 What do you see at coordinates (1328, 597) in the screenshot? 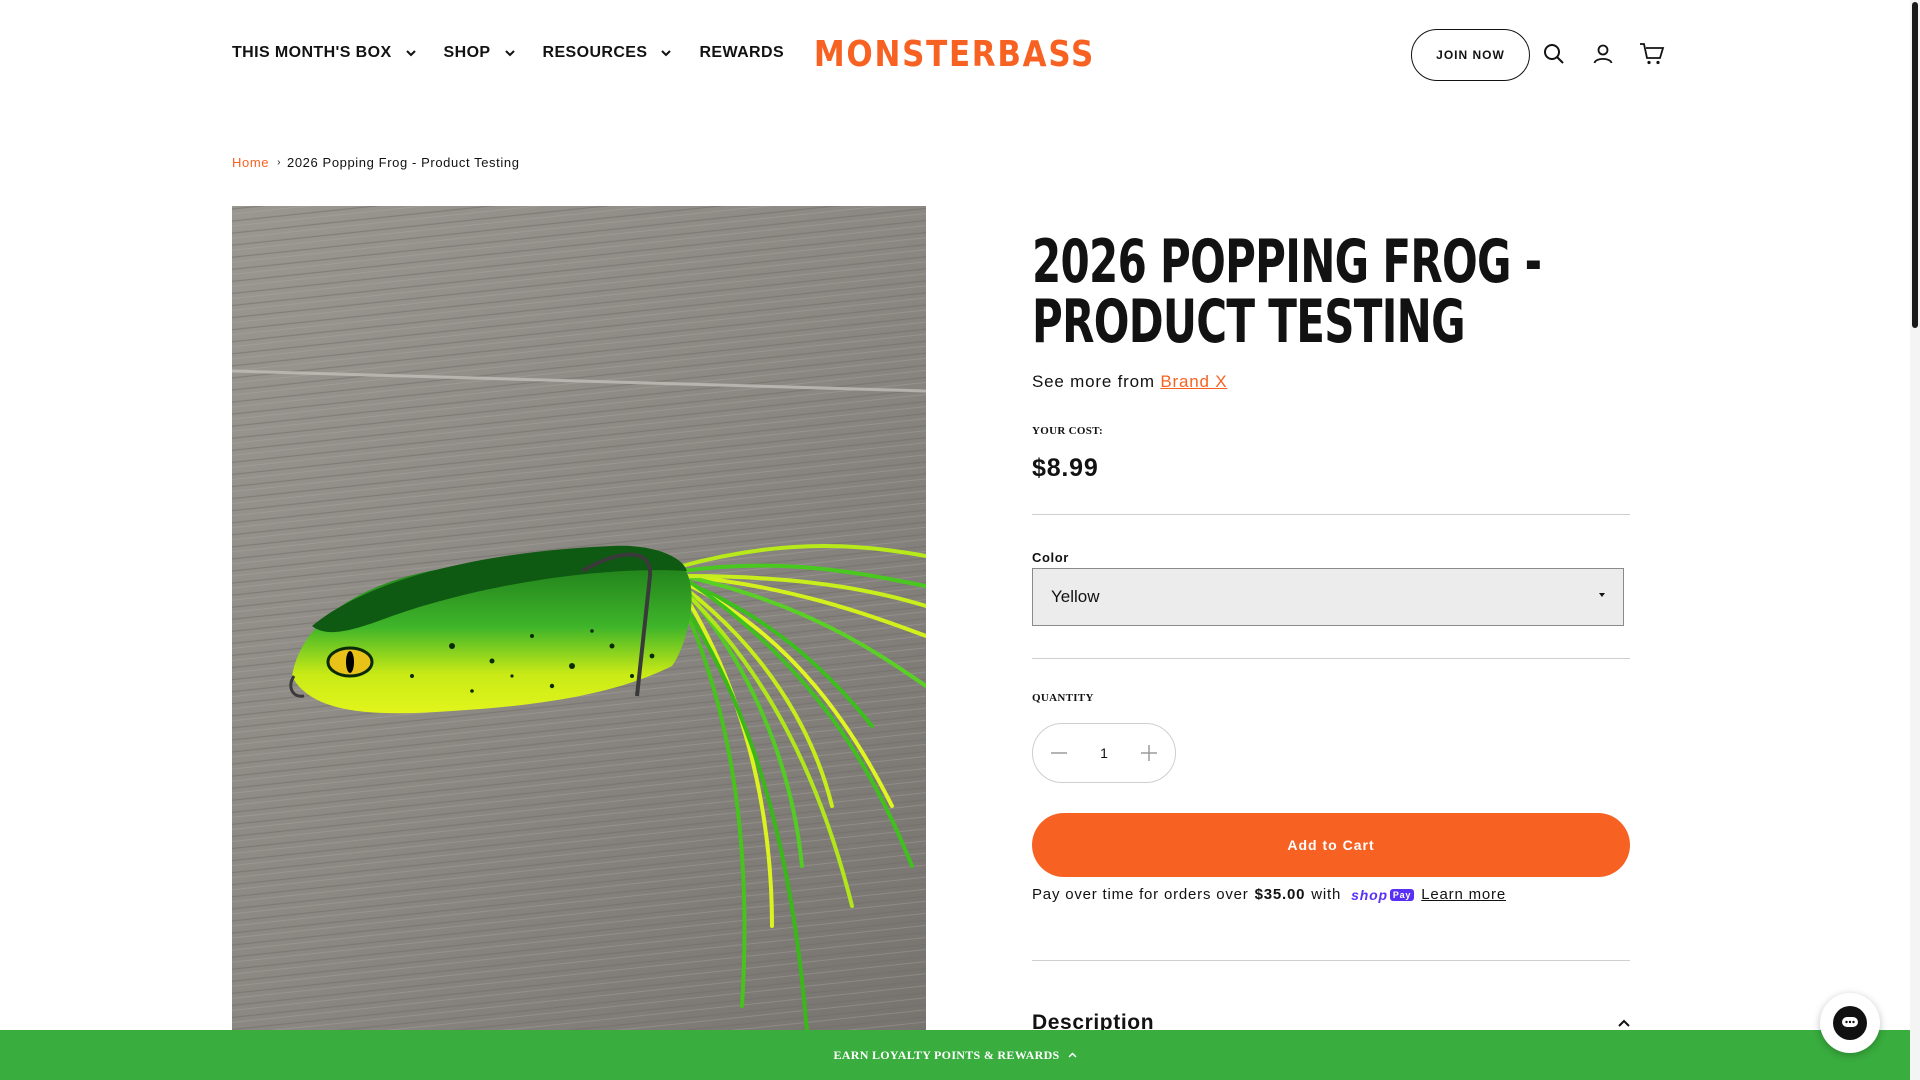
I see `color-select: Yellow` at bounding box center [1328, 597].